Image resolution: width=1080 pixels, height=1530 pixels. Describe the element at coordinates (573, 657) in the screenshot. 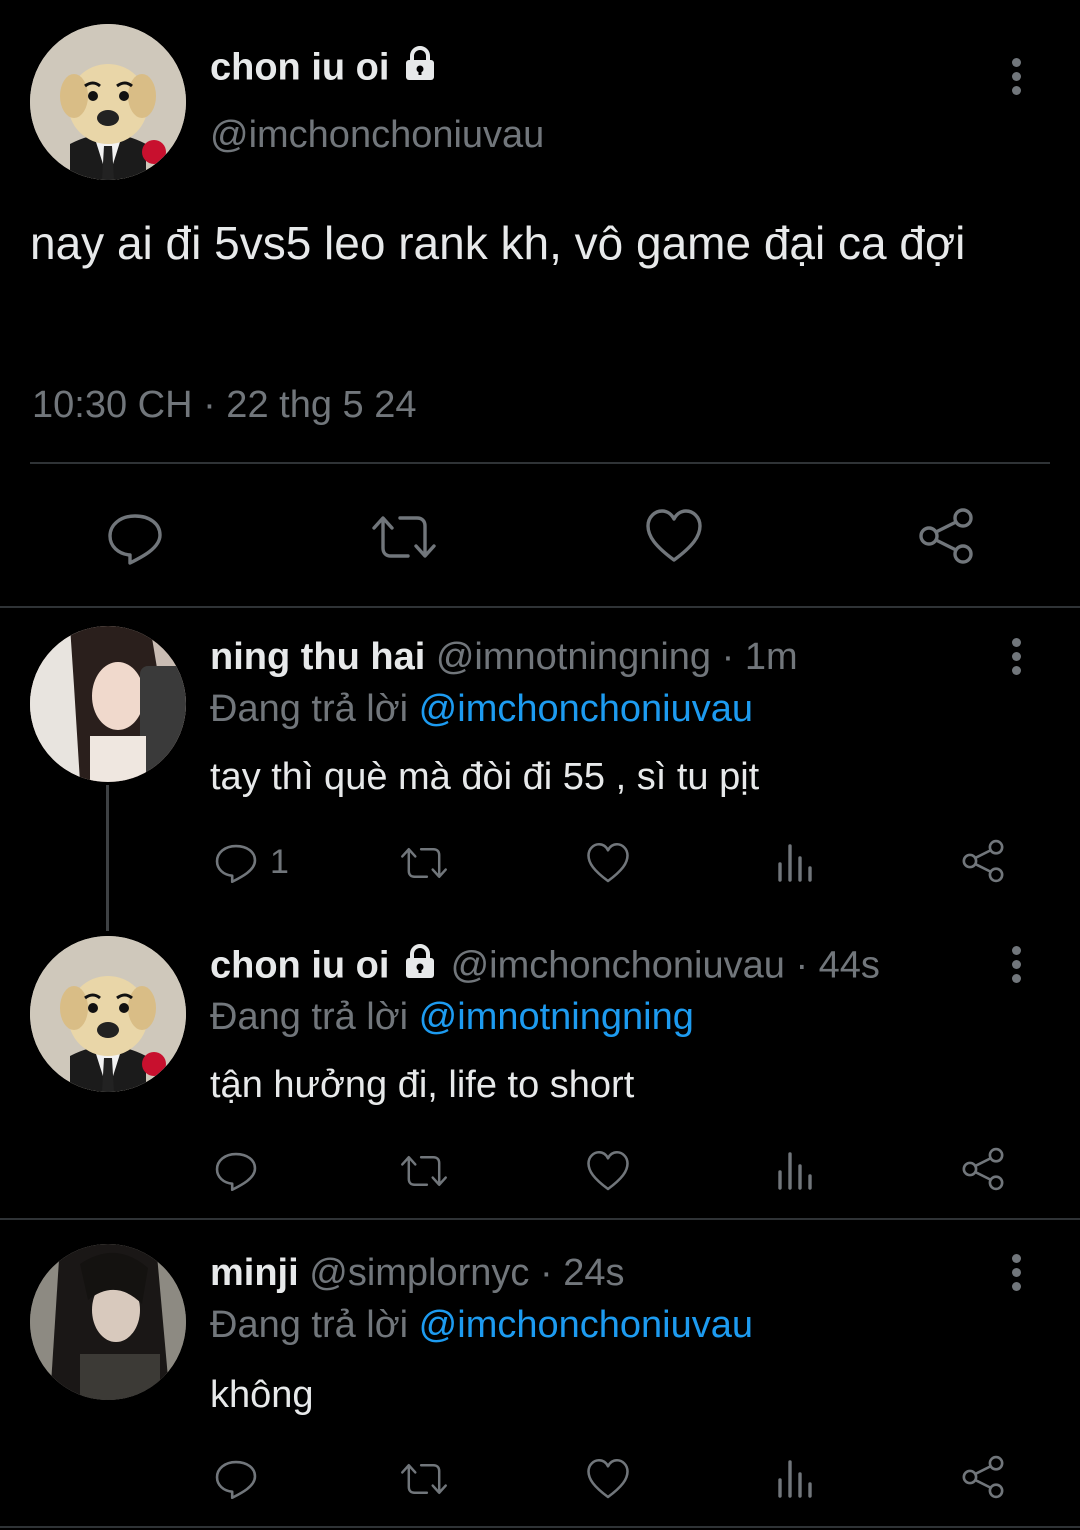

I see `reply-handle: @imnotningning` at that location.